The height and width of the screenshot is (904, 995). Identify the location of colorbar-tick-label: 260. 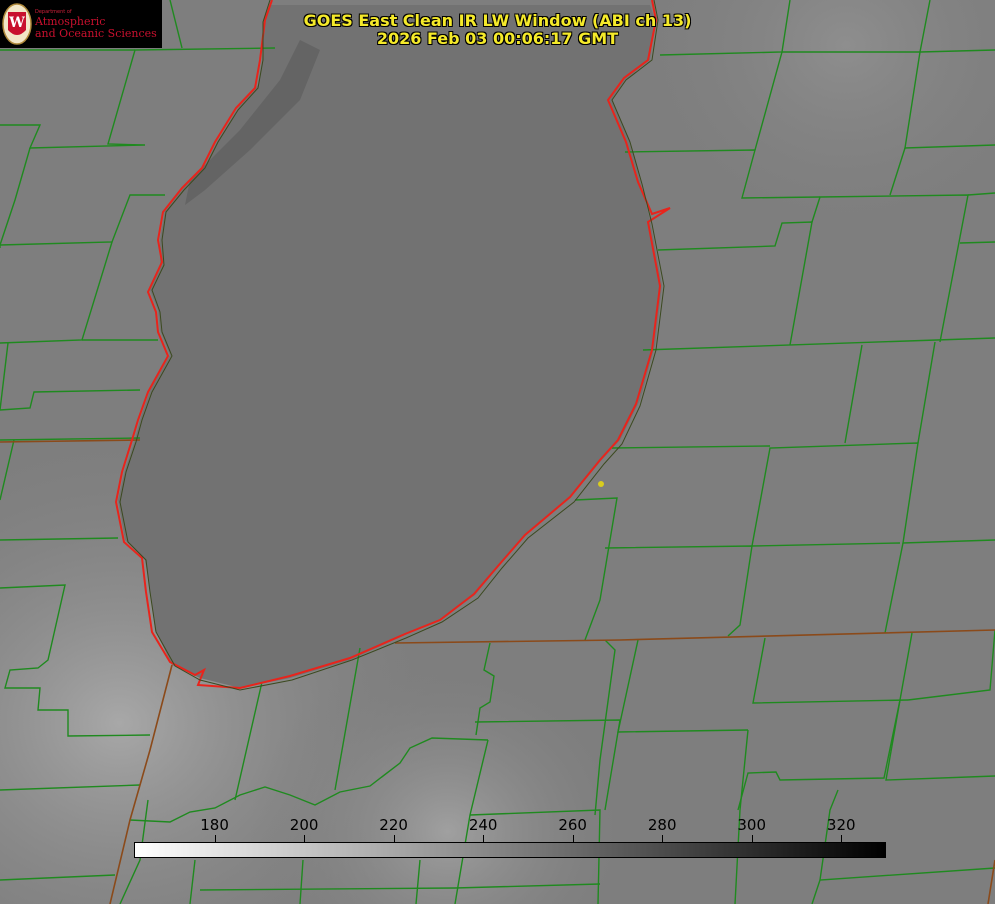
(572, 825).